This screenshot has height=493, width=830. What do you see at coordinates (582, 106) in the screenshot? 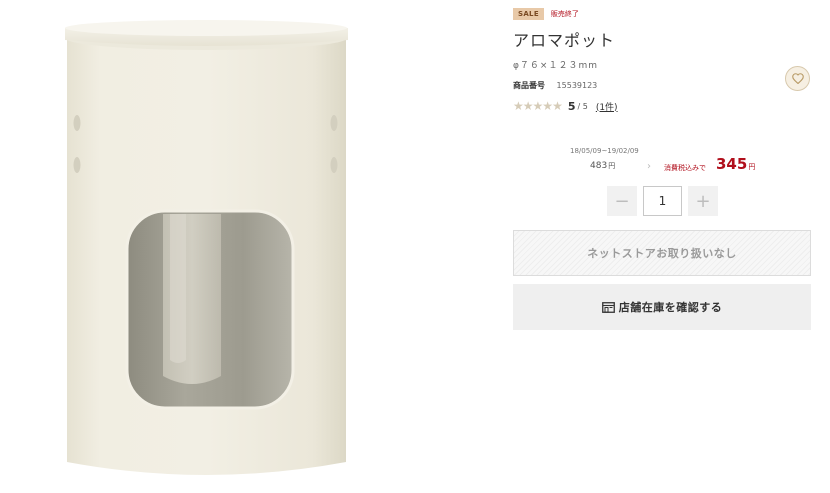
I see `rating-max: / 5` at bounding box center [582, 106].